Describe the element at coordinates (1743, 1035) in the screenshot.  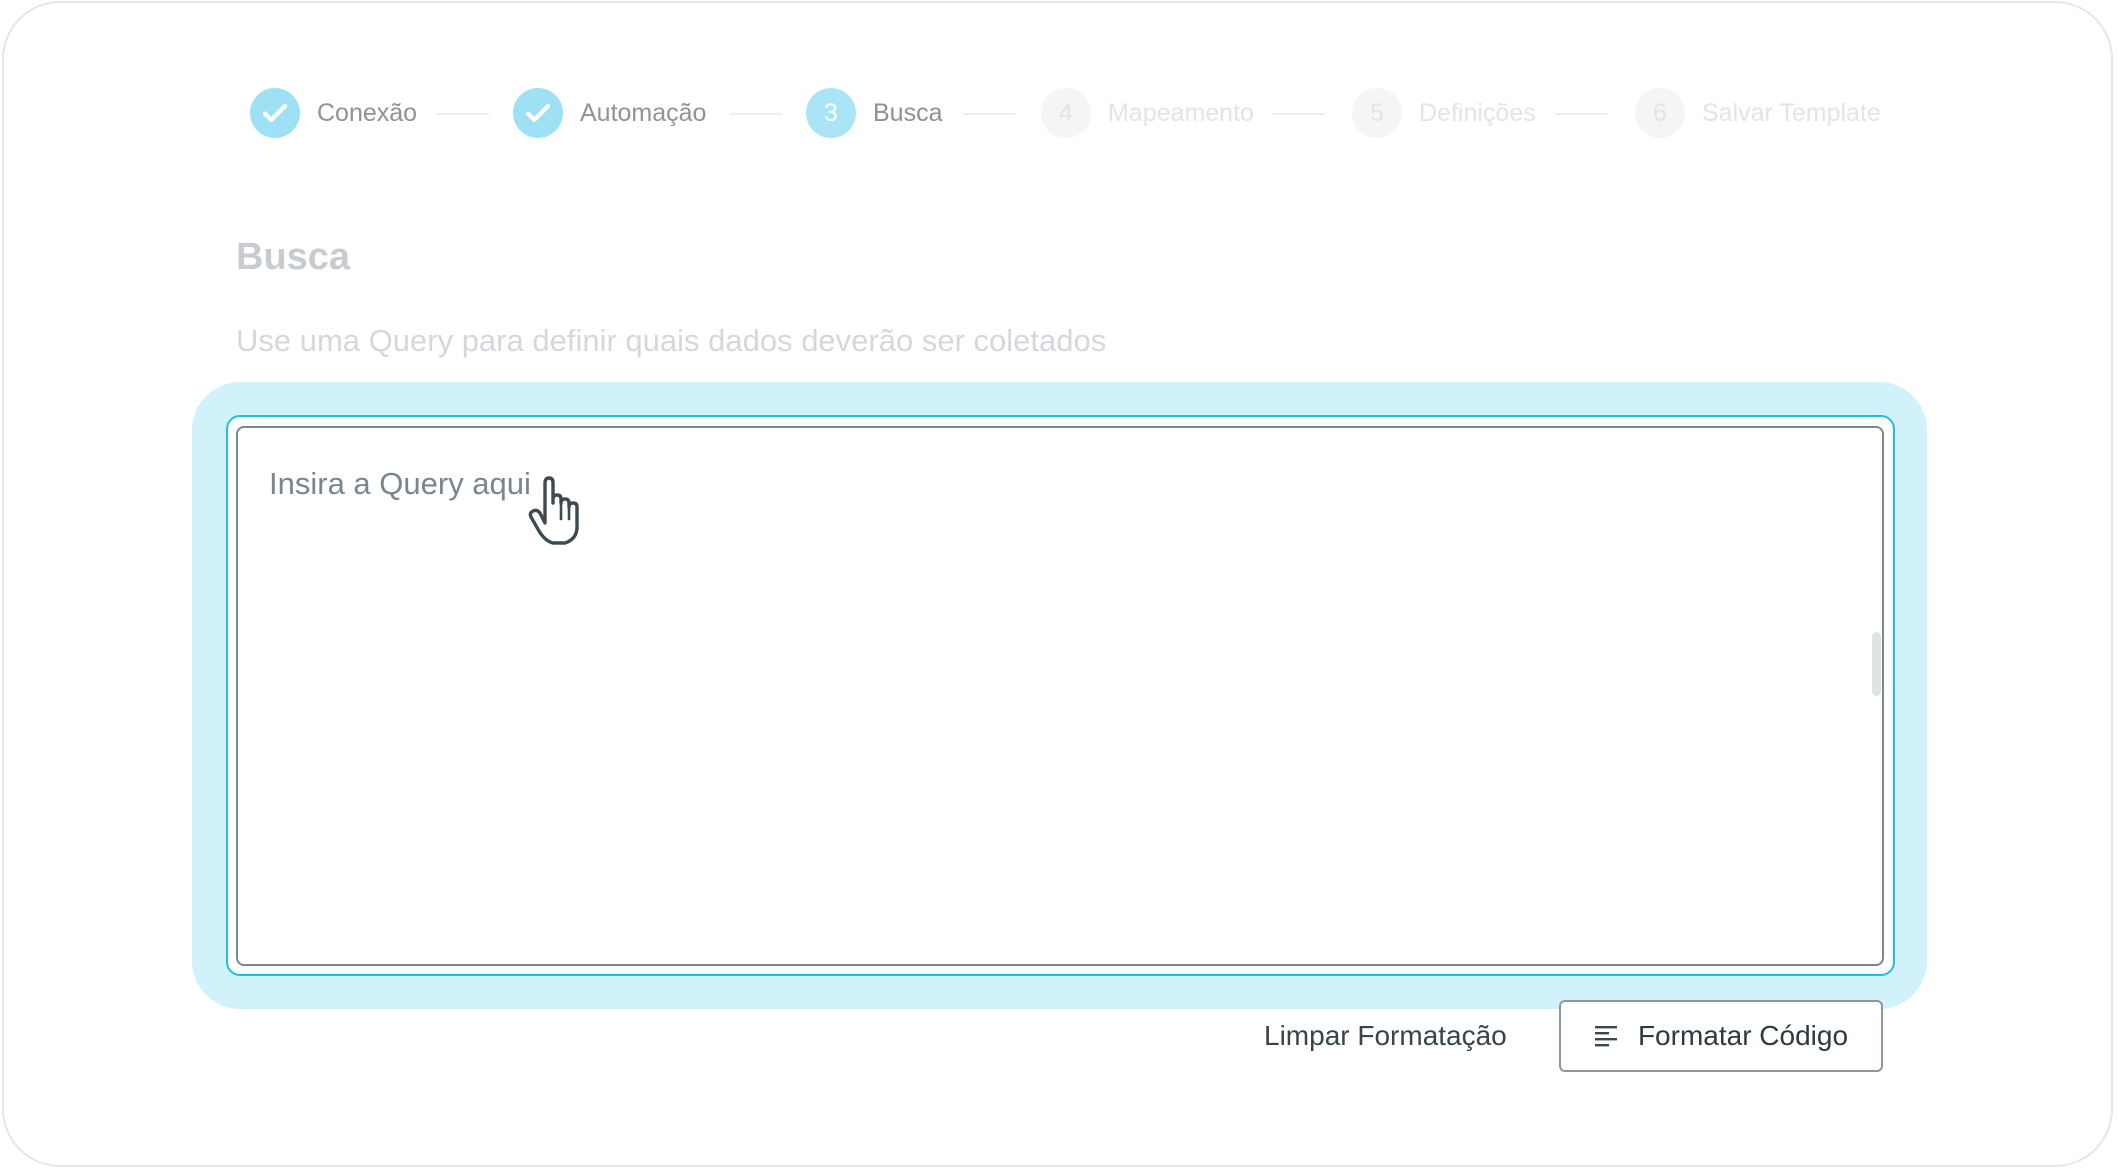
I see `format-code-label: Formatar Código` at that location.